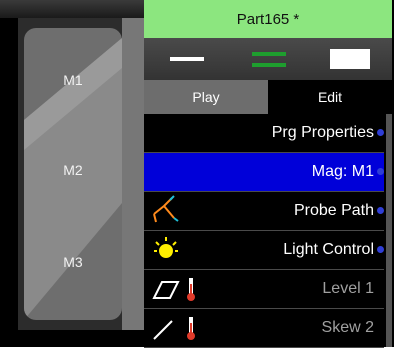 The width and height of the screenshot is (394, 348). I want to click on left-panel-footer, so click(72, 338).